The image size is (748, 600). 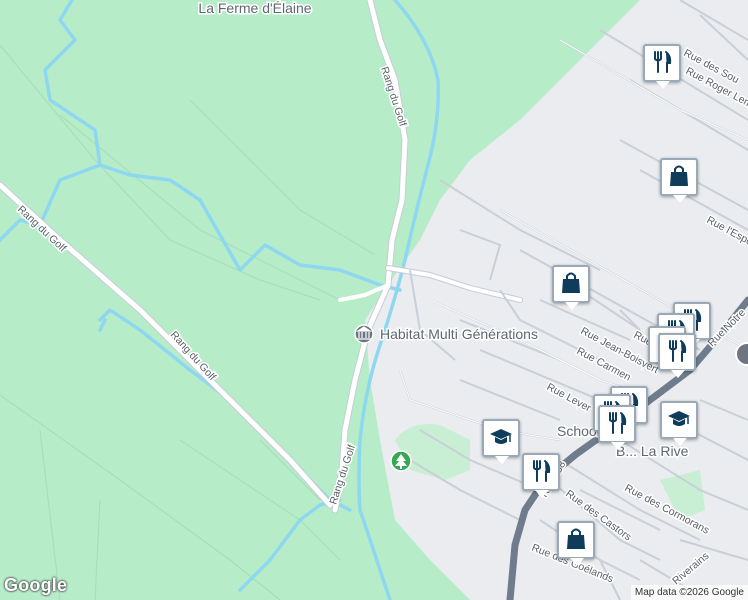 What do you see at coordinates (459, 334) in the screenshot?
I see `habitat-label: Habitat Multi Générations` at bounding box center [459, 334].